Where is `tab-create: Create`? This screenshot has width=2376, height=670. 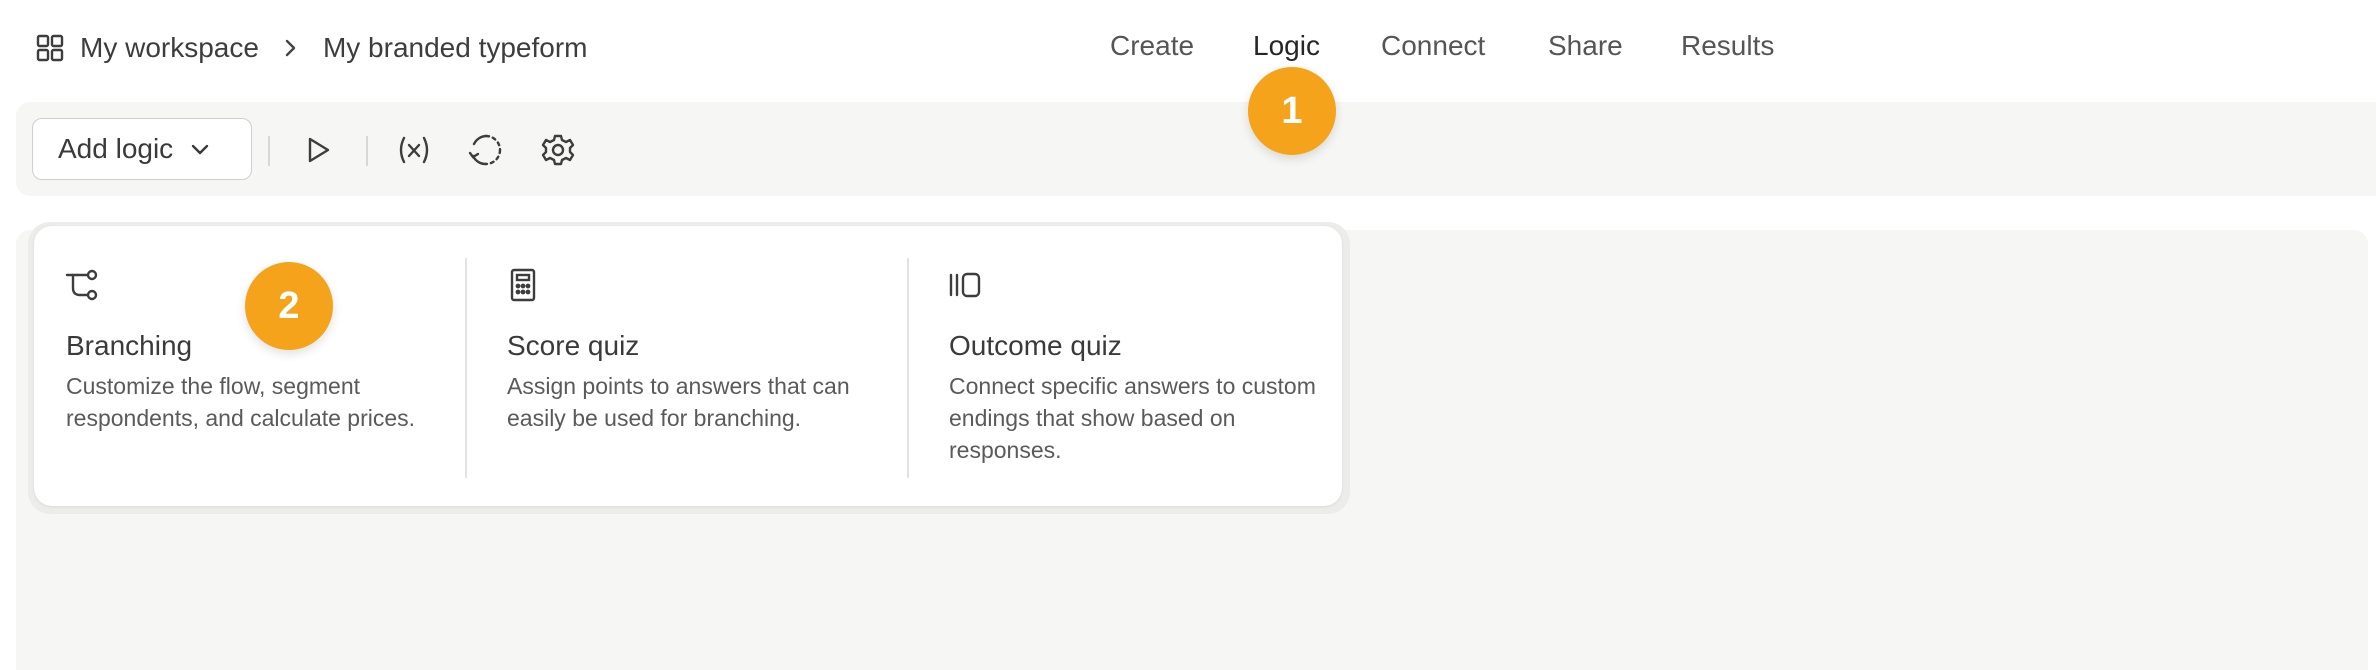 tab-create: Create is located at coordinates (1152, 46).